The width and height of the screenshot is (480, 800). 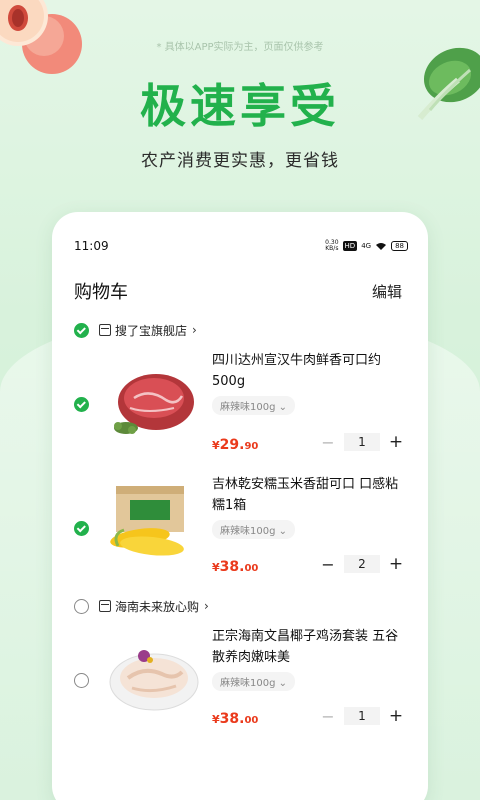 What do you see at coordinates (308, 371) in the screenshot?
I see `item-name: 四川达州宣汉牛肉鲜香可口约500g` at bounding box center [308, 371].